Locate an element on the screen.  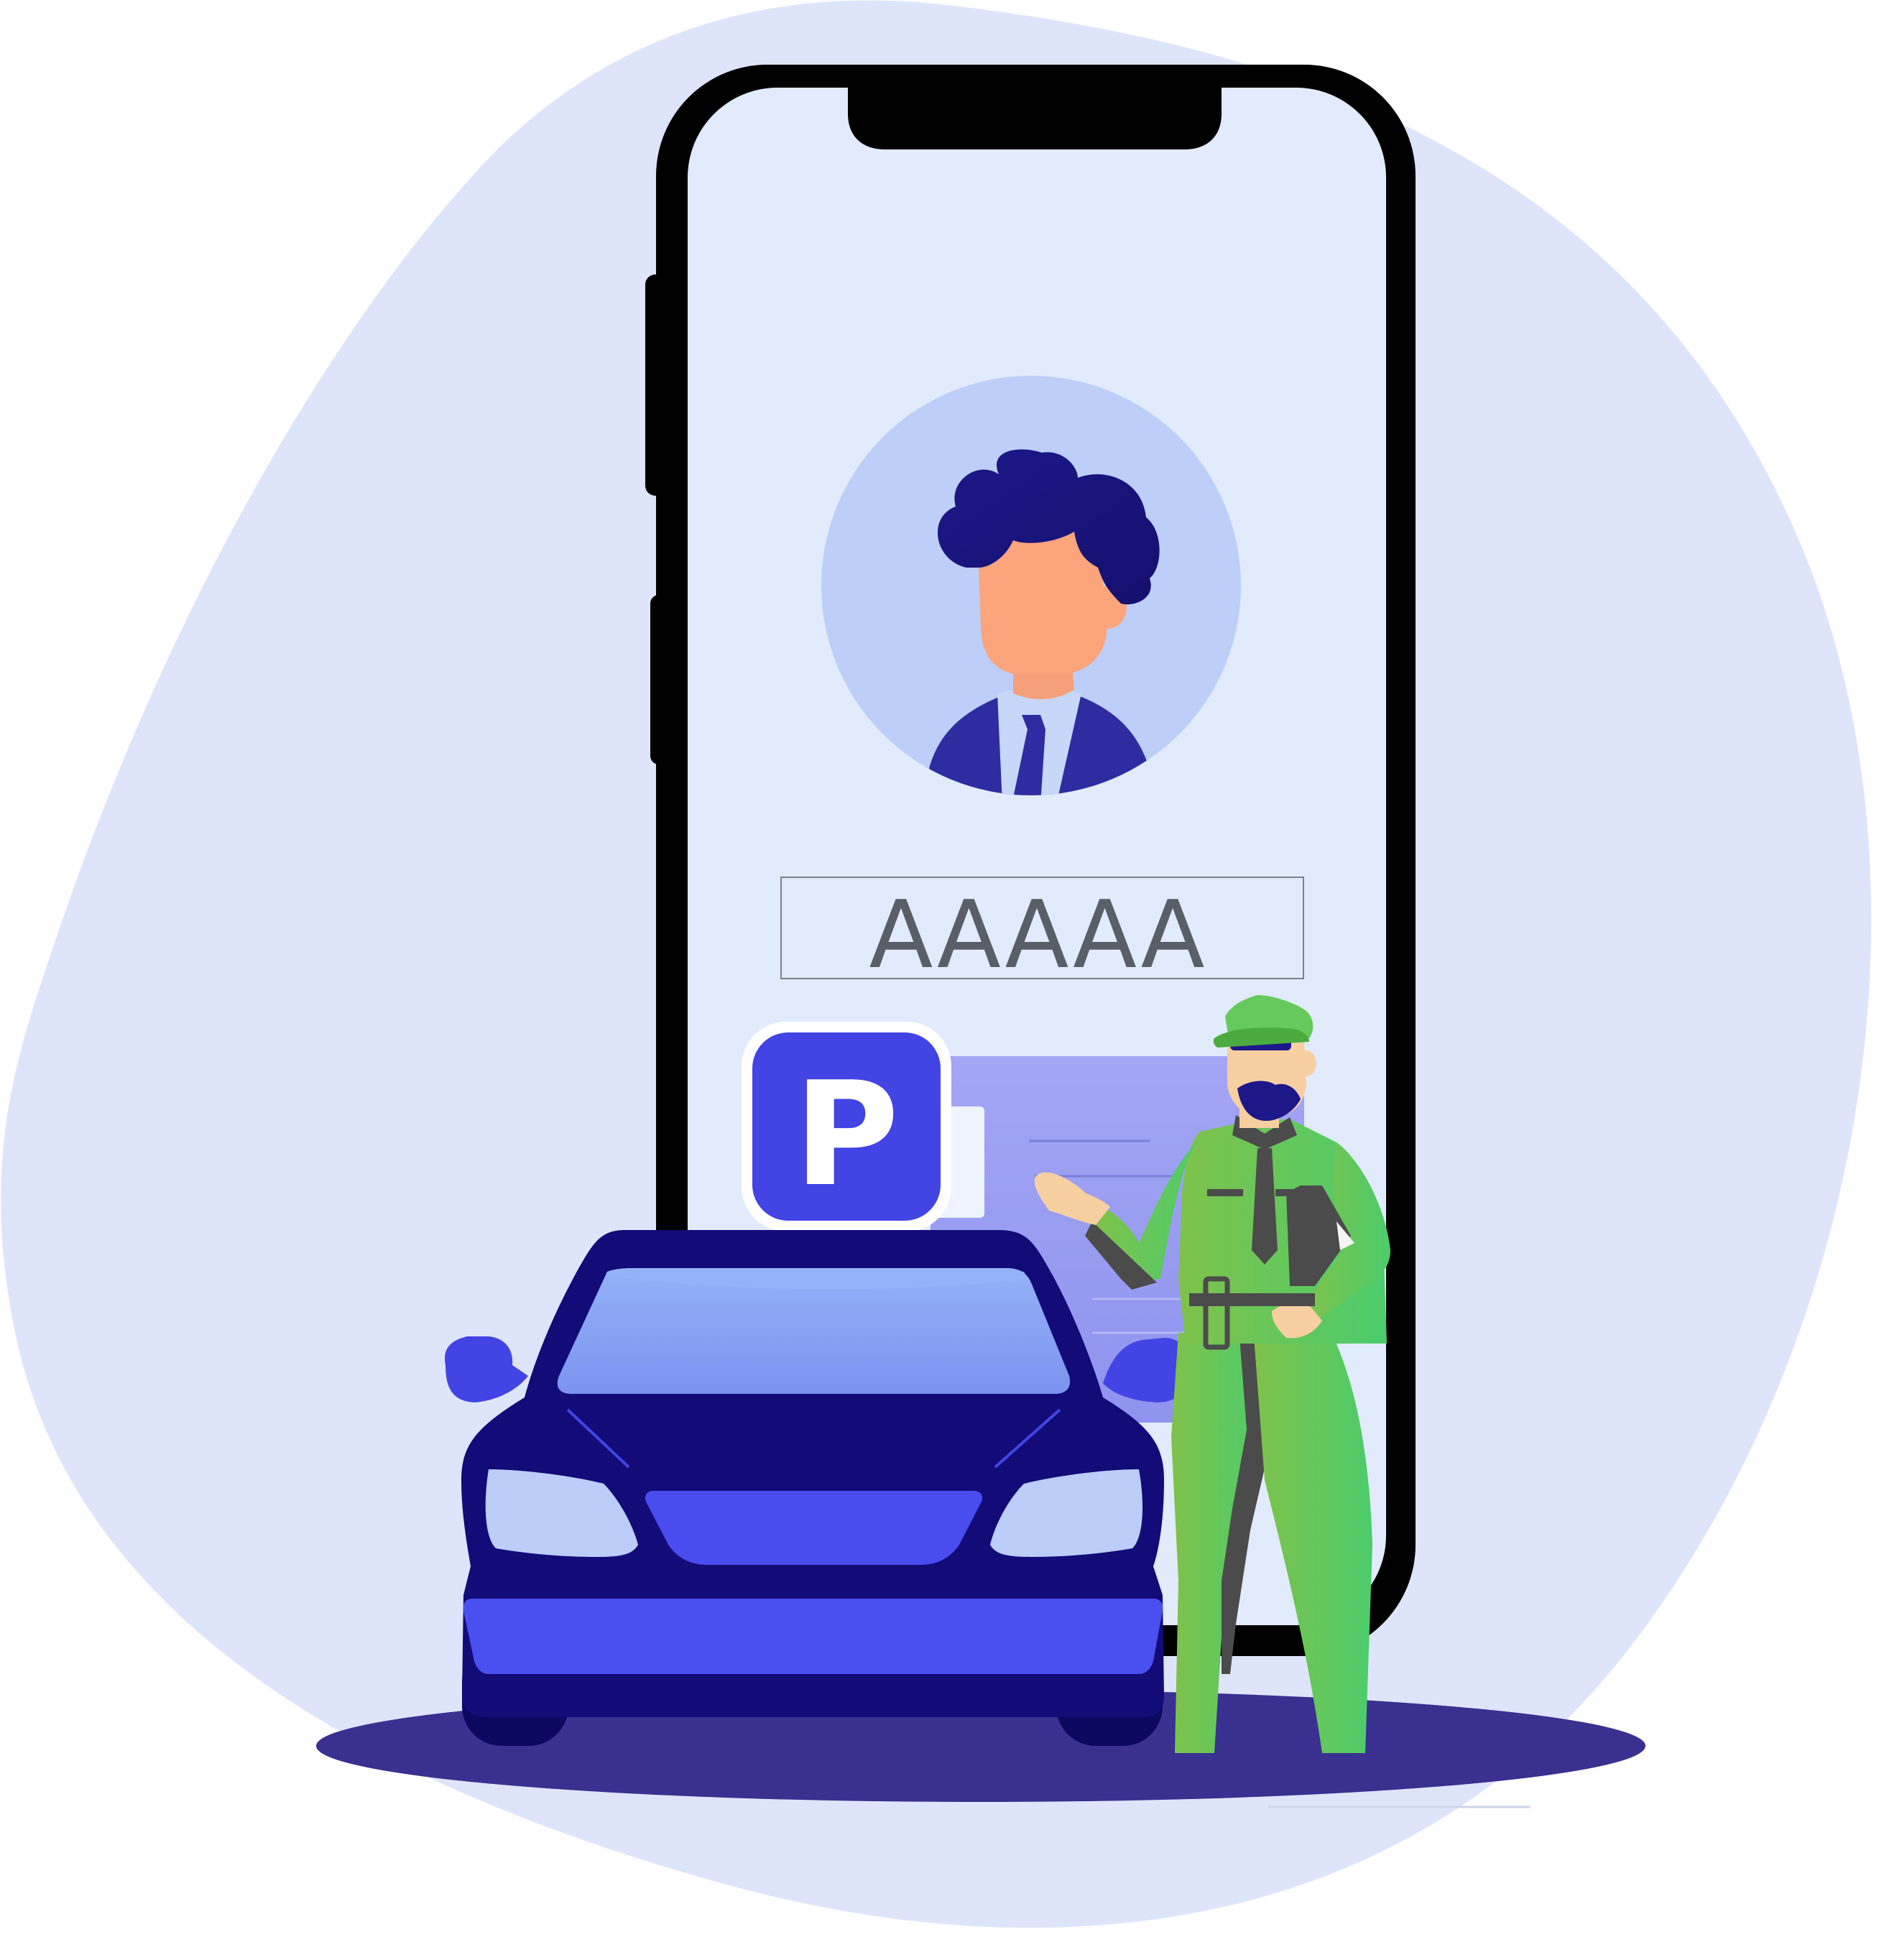
parking-sign-letter: P is located at coordinates (847, 1135).